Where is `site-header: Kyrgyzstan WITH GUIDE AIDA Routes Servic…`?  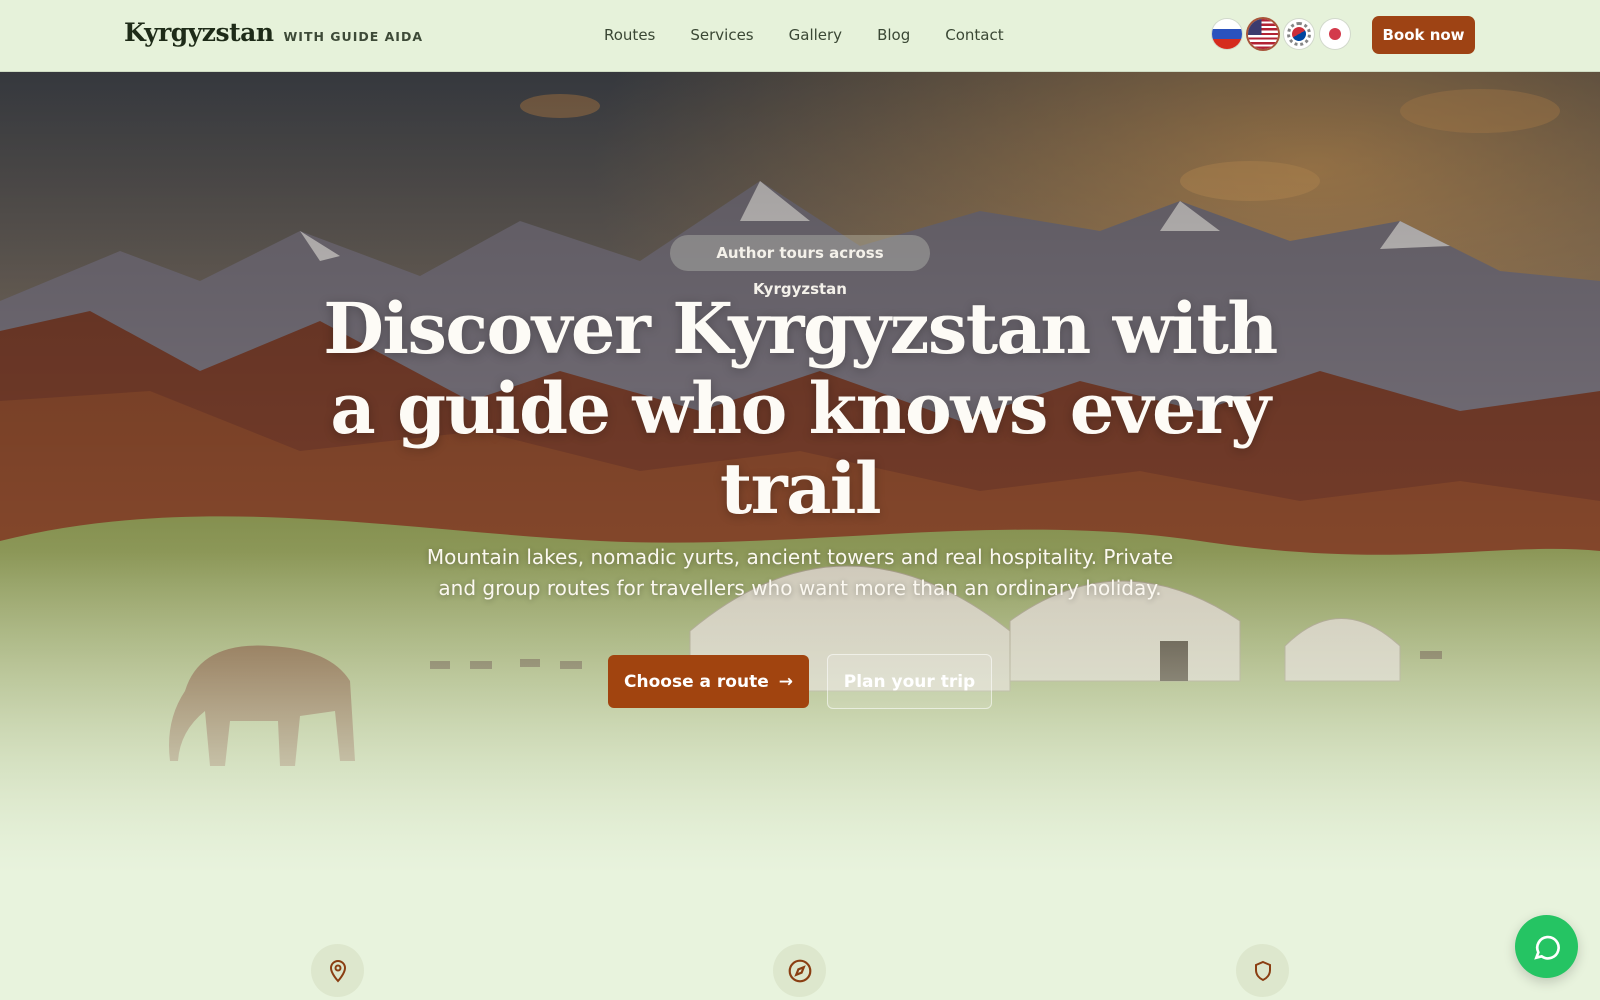
site-header: Kyrgyzstan WITH GUIDE AIDA Routes Servic… is located at coordinates (800, 36).